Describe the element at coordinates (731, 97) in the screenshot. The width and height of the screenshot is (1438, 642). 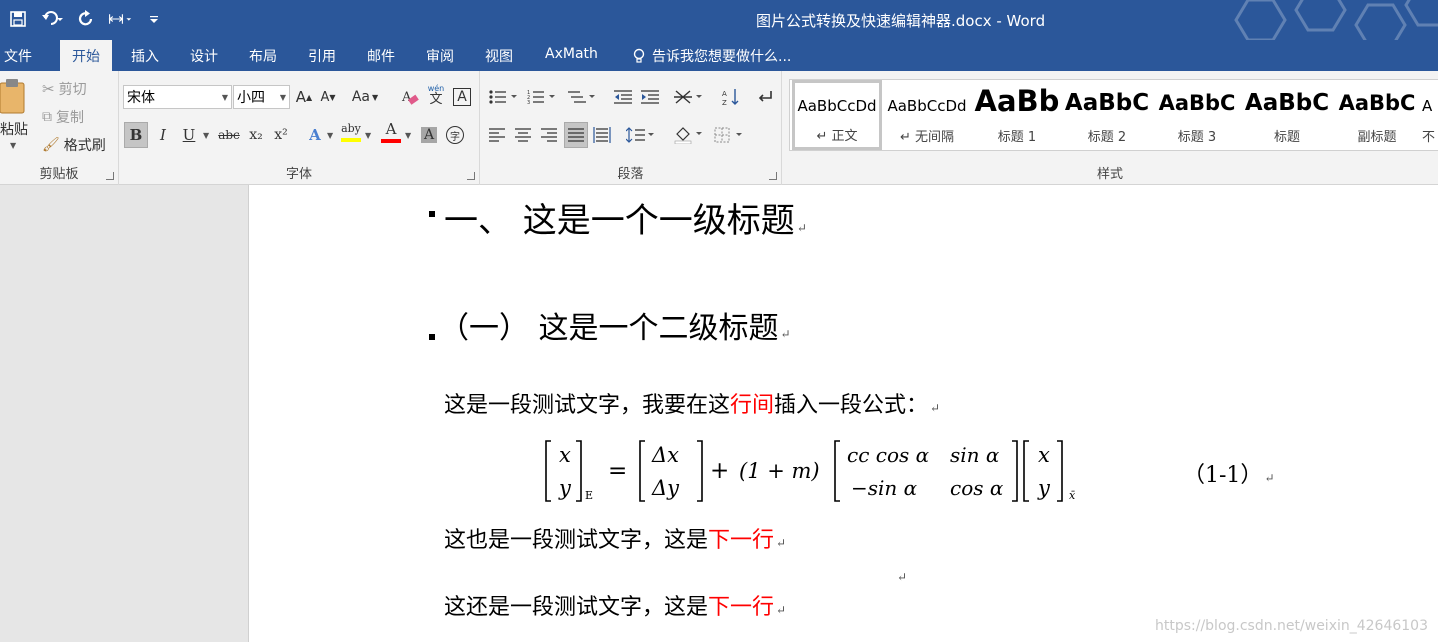
I see `sort-button: AZ` at that location.